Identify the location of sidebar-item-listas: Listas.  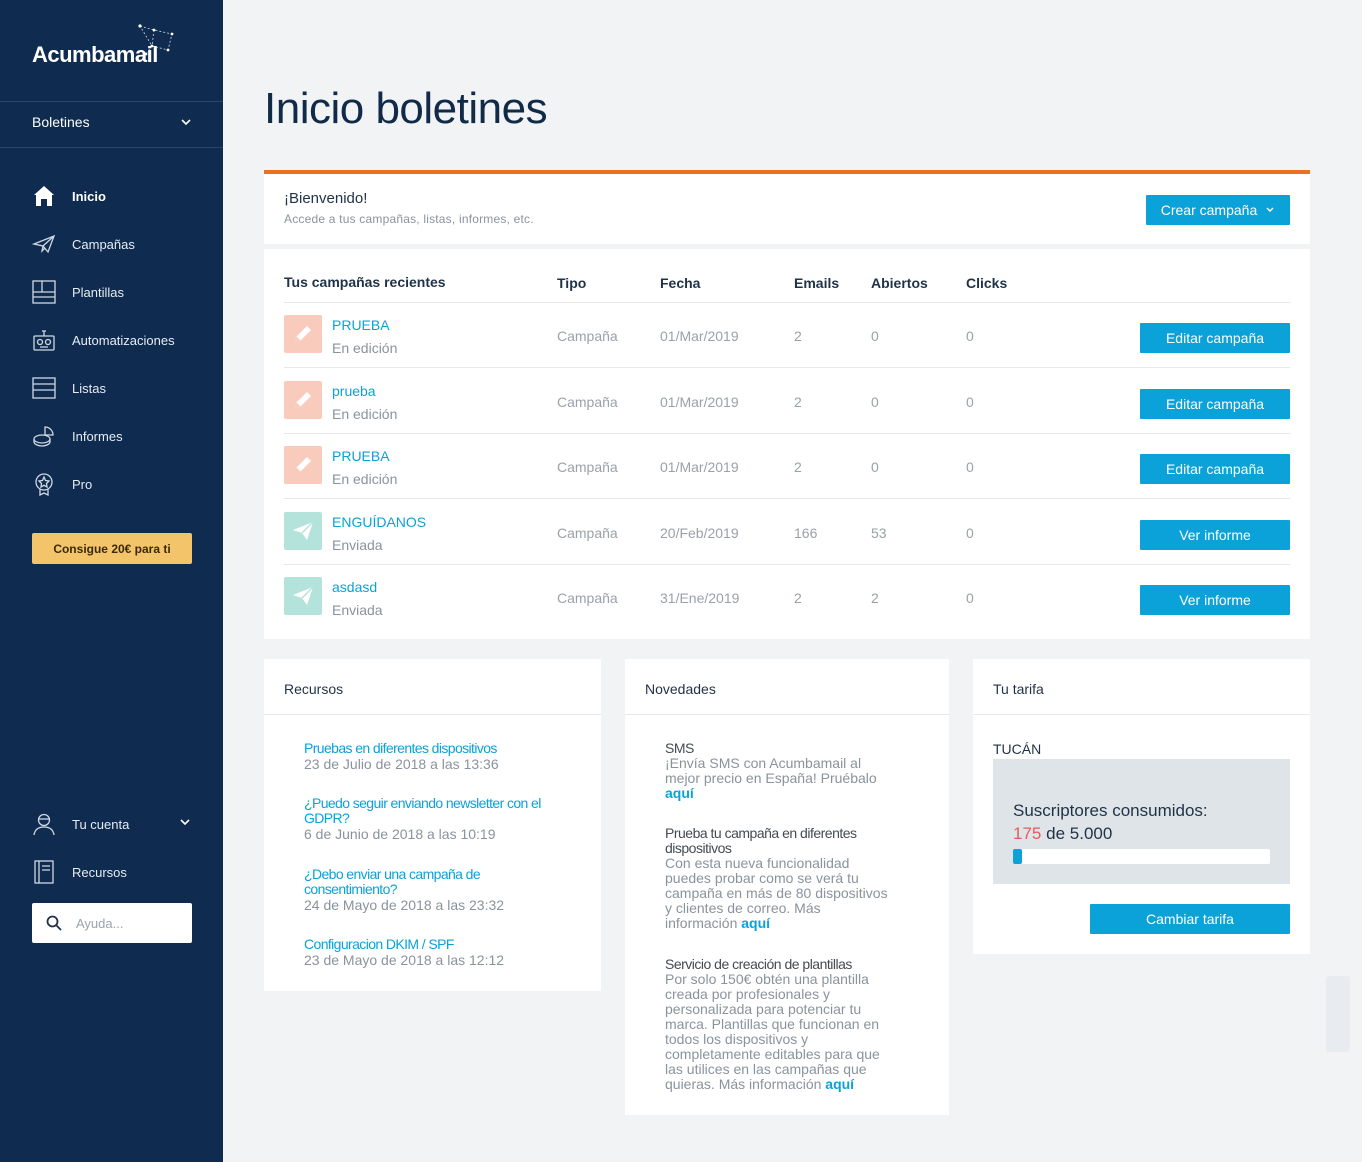
(111, 388).